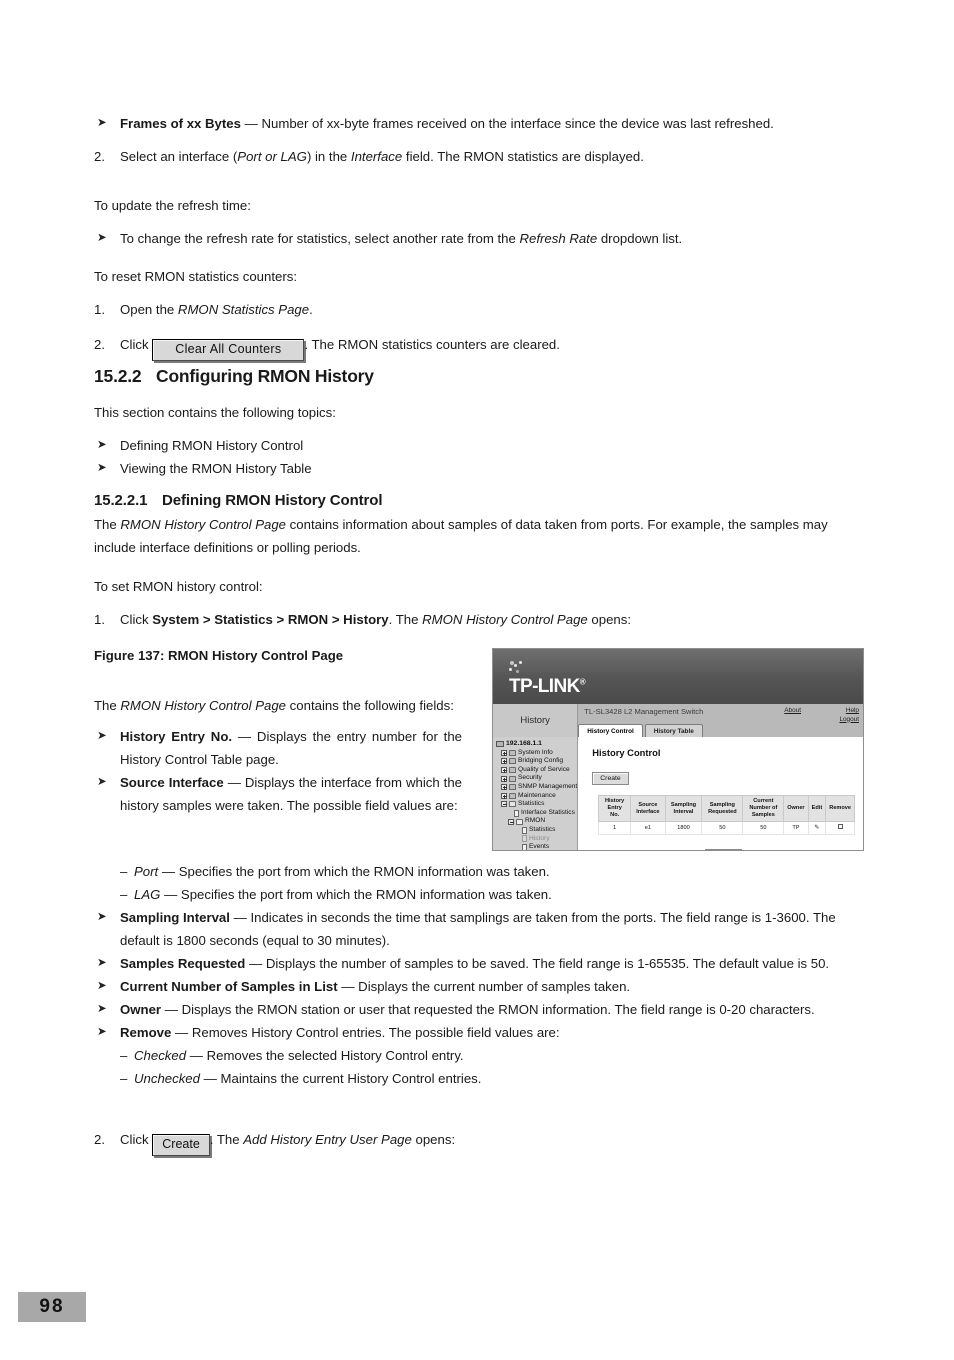 The height and width of the screenshot is (1360, 954). What do you see at coordinates (648, 828) in the screenshot?
I see `cell-source-interface: e1` at bounding box center [648, 828].